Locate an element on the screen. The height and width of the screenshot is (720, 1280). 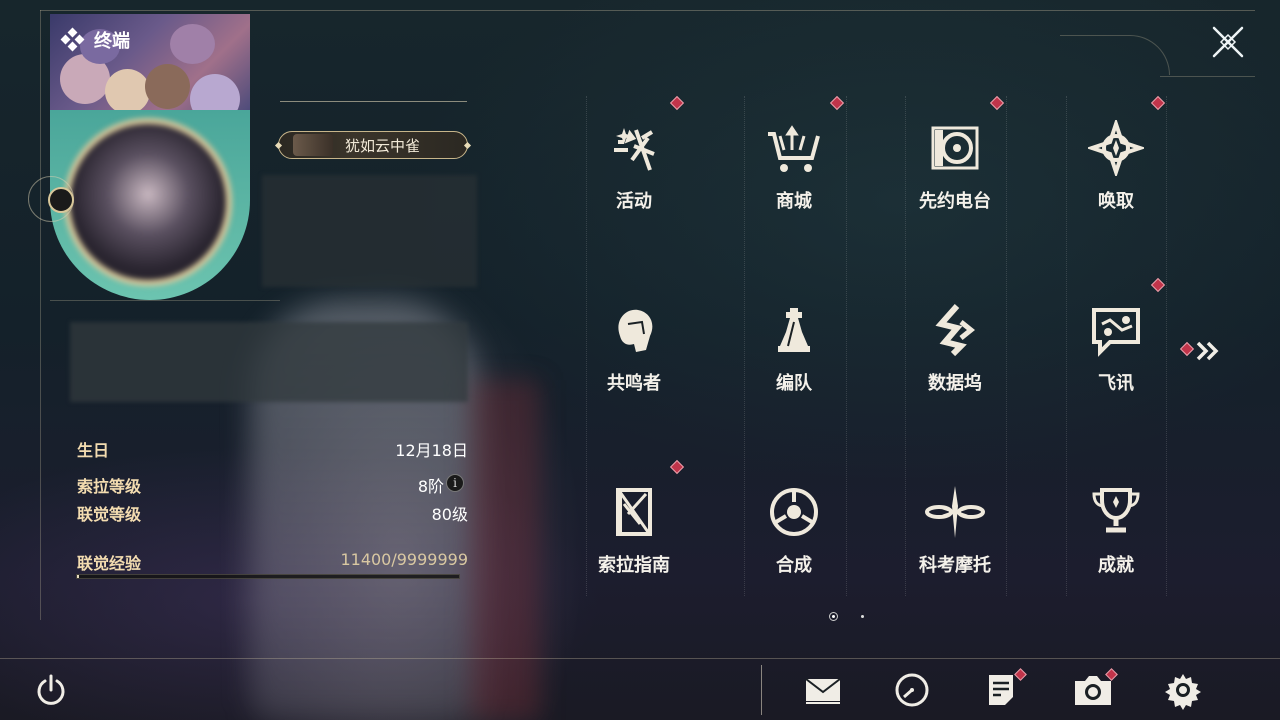
profile-separator is located at coordinates (165, 300).